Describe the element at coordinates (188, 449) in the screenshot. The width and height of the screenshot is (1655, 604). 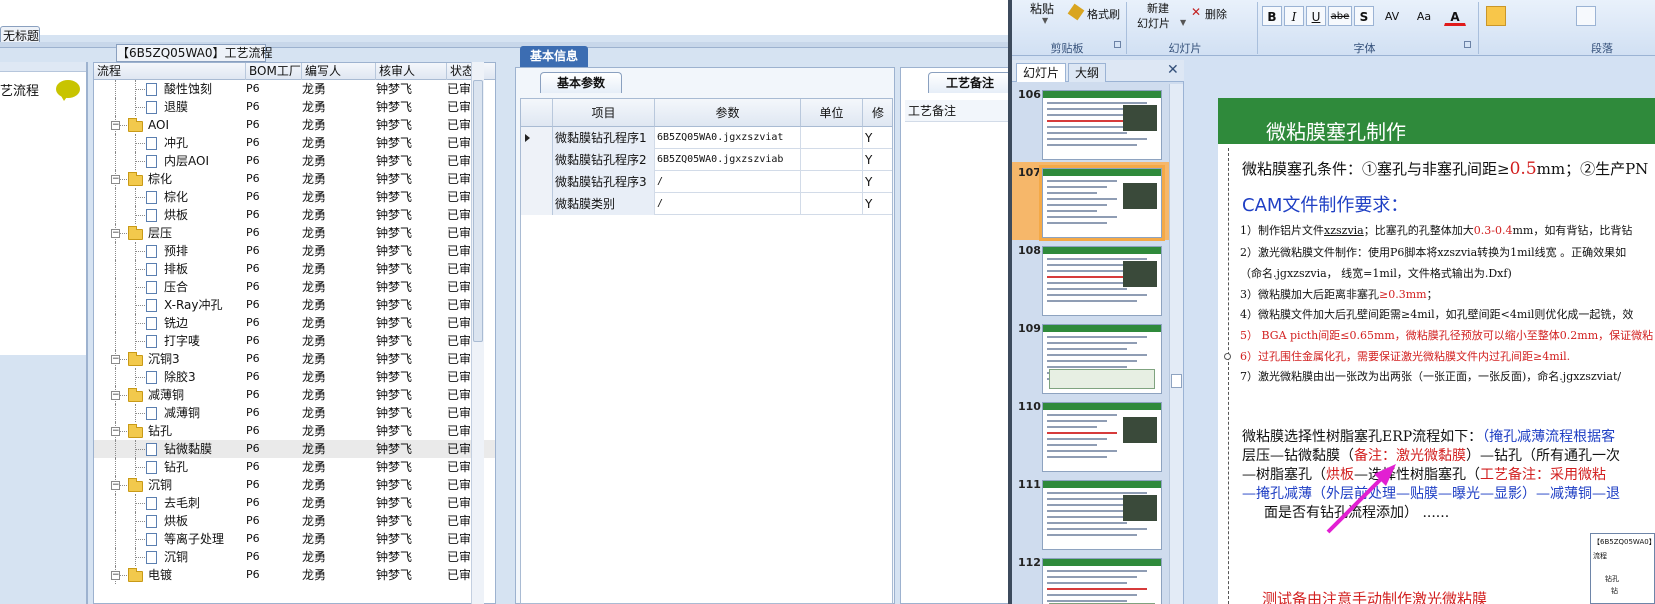
I see `tree-node-label: 钻微黏膜` at that location.